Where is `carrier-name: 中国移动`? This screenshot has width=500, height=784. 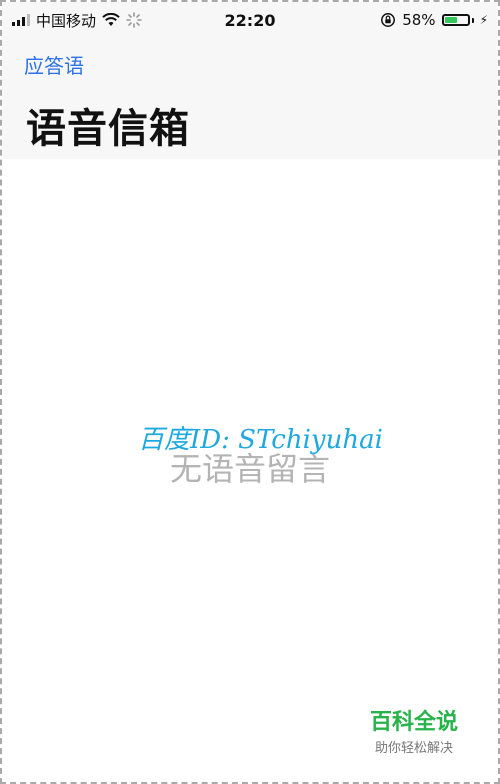
carrier-name: 中国移动 is located at coordinates (66, 20).